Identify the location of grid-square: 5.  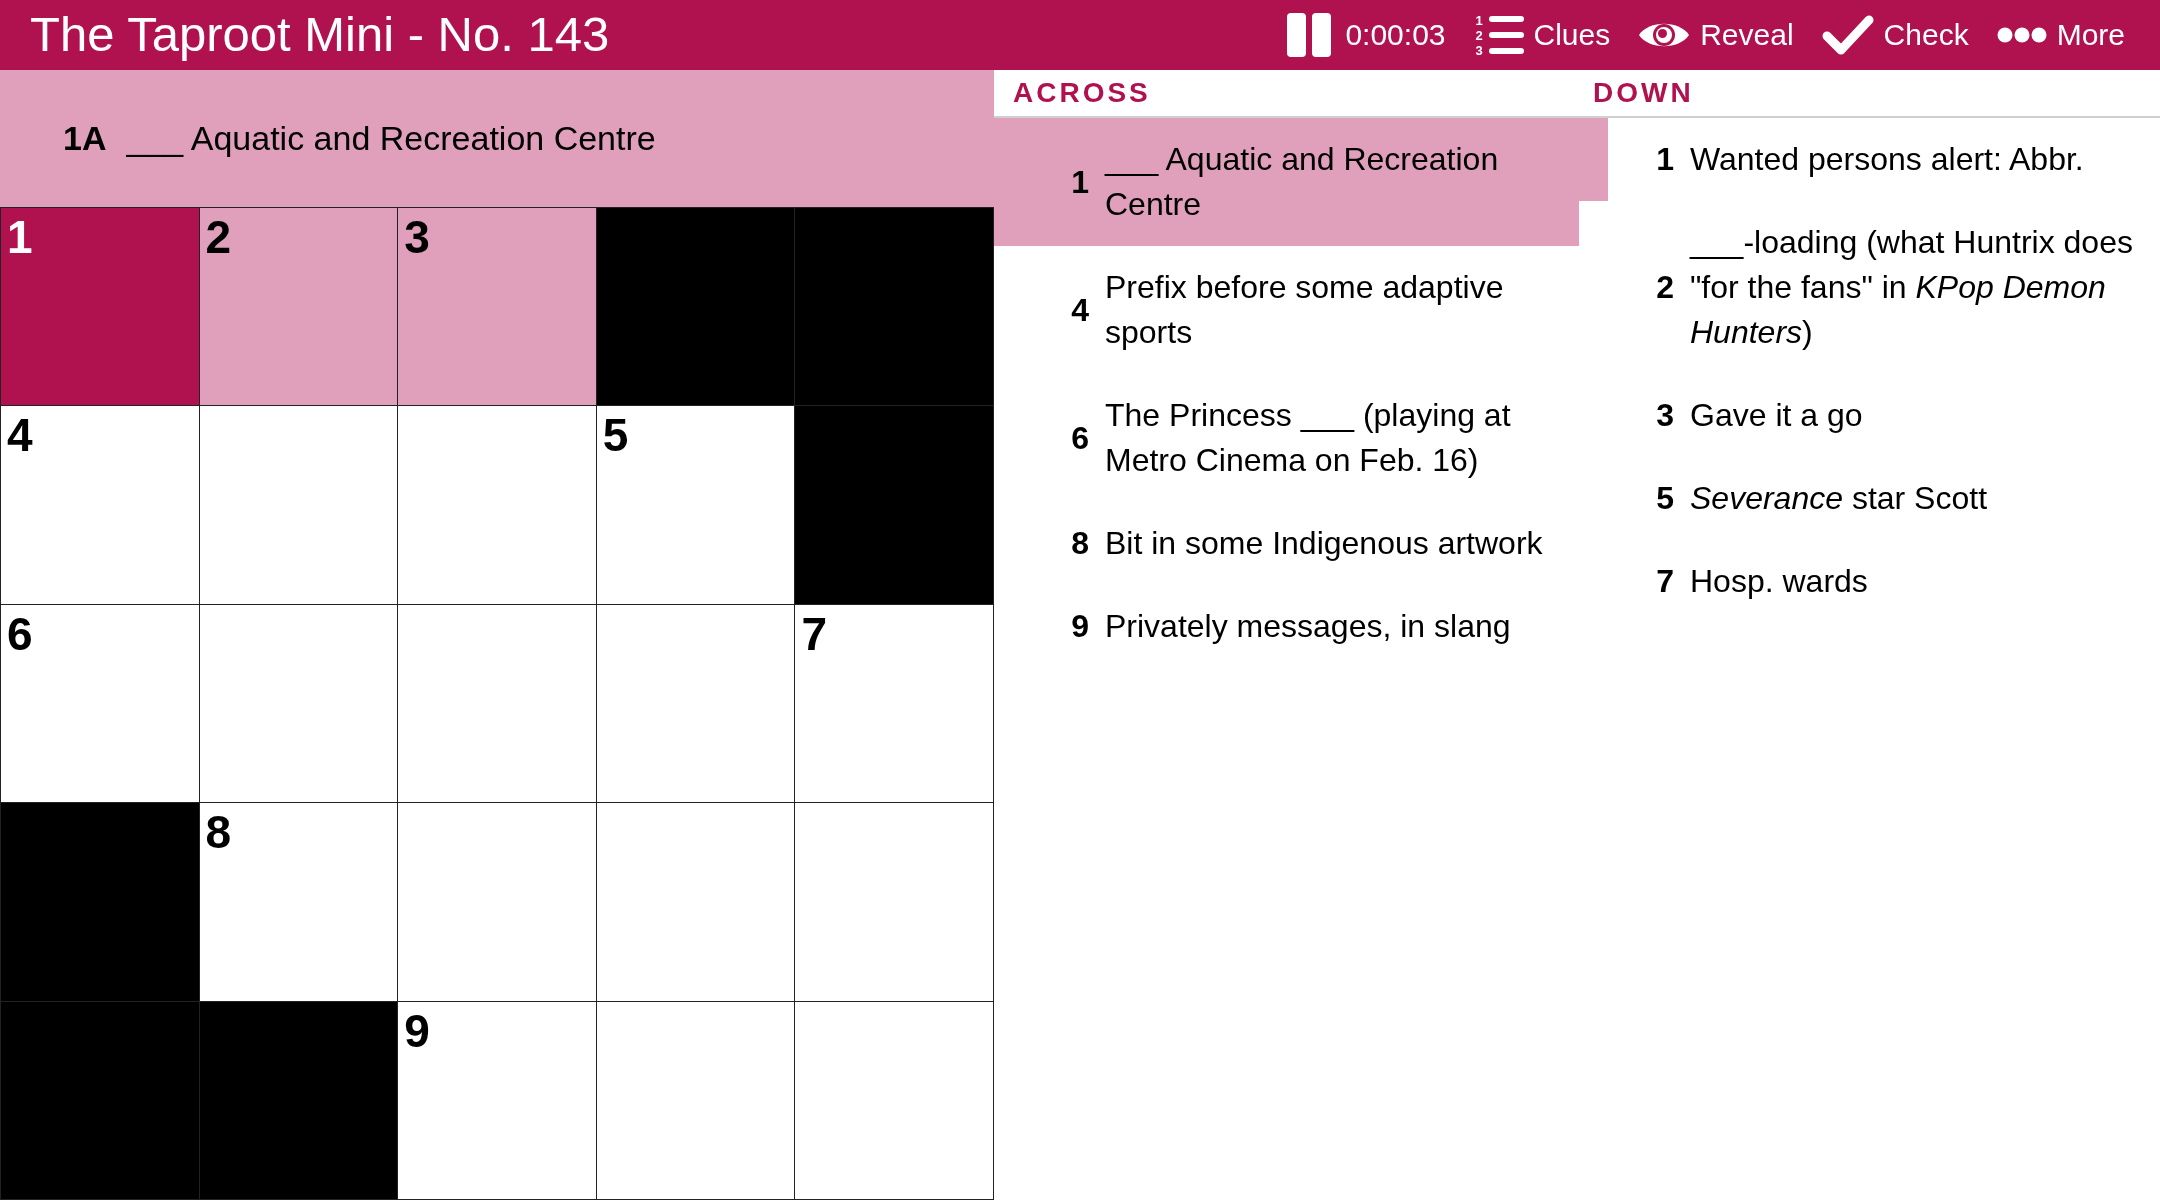
(695, 505).